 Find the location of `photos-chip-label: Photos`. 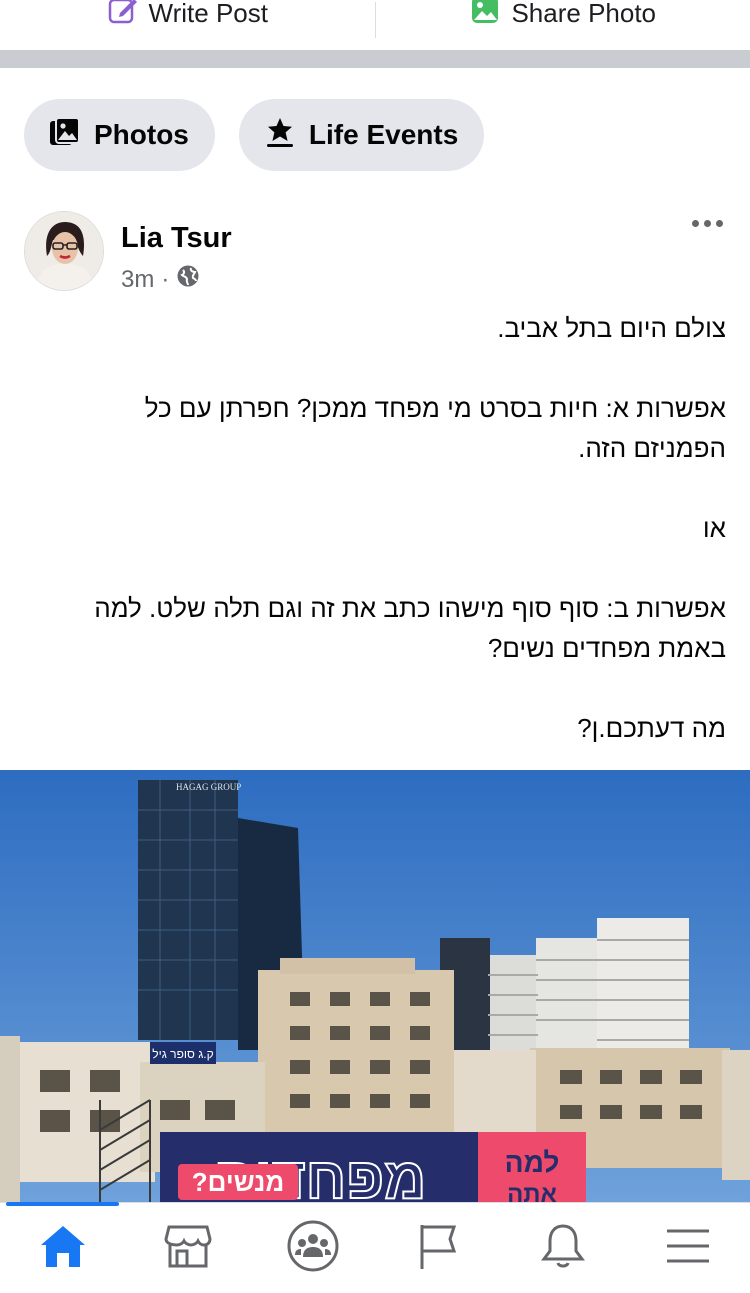

photos-chip-label: Photos is located at coordinates (141, 134).